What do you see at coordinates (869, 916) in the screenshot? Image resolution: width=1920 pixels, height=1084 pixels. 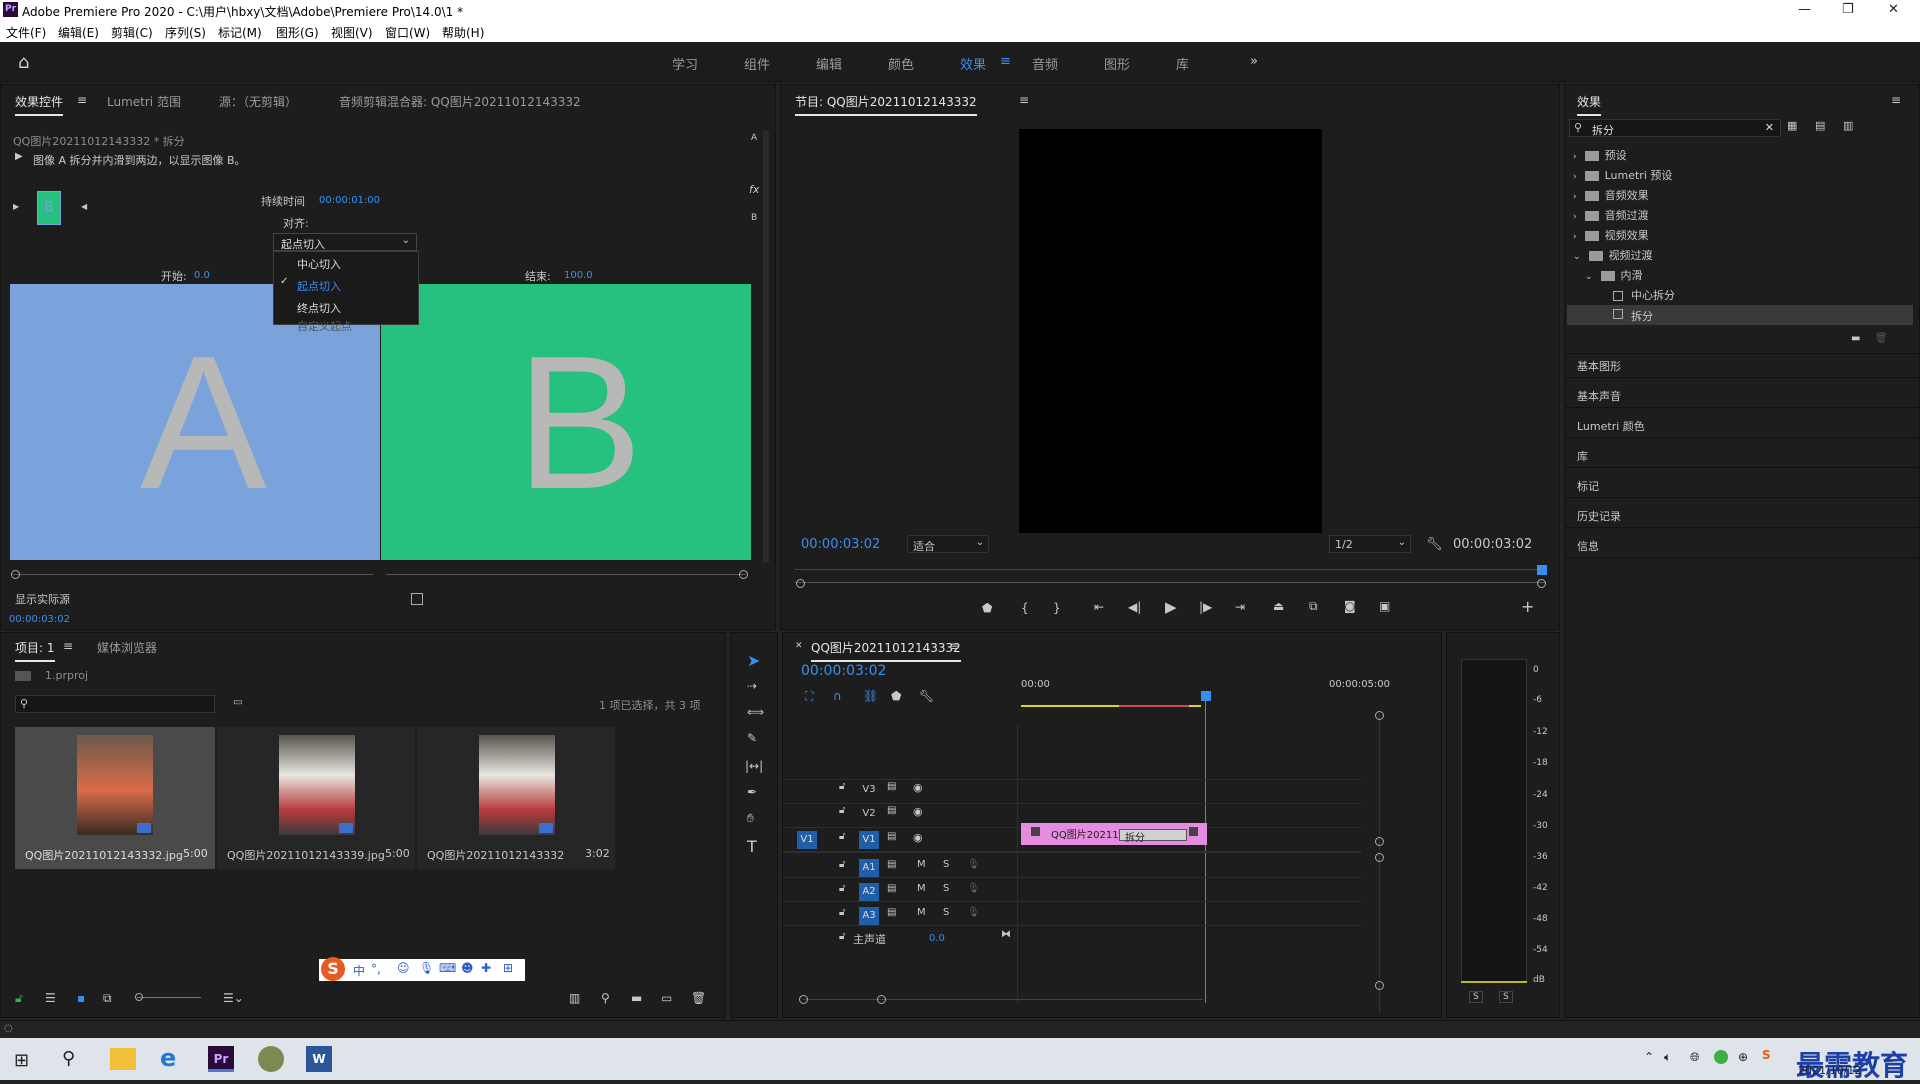 I see `track-a3-label: A3` at bounding box center [869, 916].